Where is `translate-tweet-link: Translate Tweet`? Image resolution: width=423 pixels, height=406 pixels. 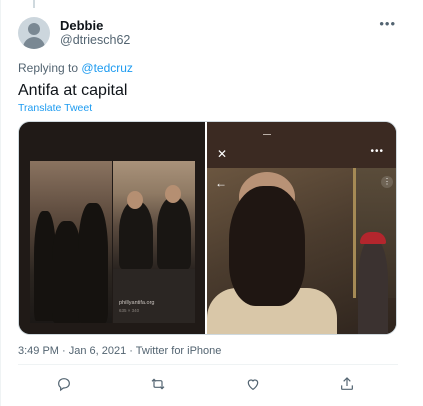
translate-tweet-link: Translate Tweet is located at coordinates (55, 108).